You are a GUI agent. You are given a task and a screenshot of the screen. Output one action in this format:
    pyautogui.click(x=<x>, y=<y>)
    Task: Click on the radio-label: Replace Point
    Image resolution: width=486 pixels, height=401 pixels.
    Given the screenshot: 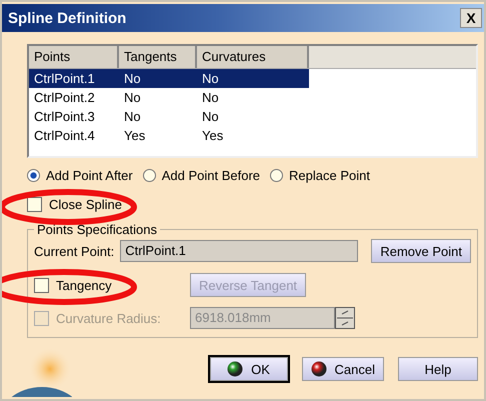 What is the action you would take?
    pyautogui.click(x=329, y=175)
    